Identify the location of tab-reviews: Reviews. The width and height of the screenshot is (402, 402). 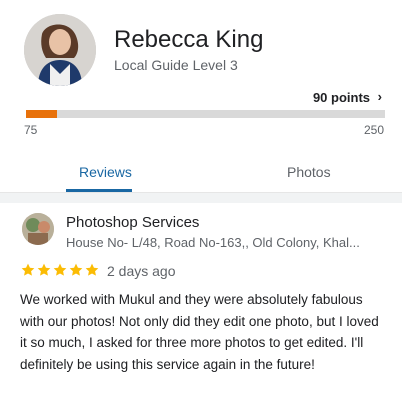
(105, 172).